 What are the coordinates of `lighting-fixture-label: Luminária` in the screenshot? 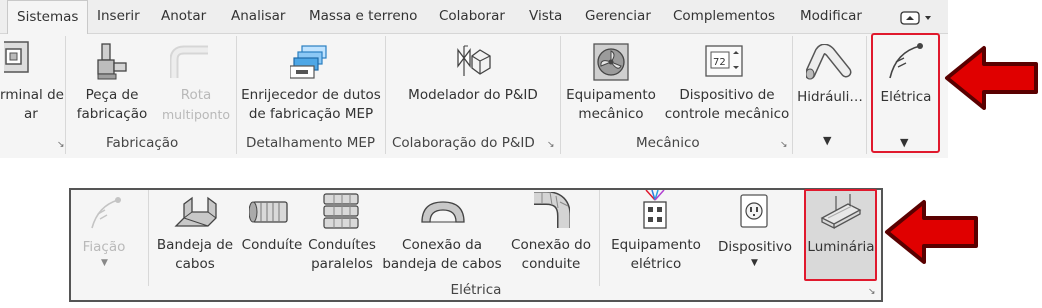 It's located at (841, 247).